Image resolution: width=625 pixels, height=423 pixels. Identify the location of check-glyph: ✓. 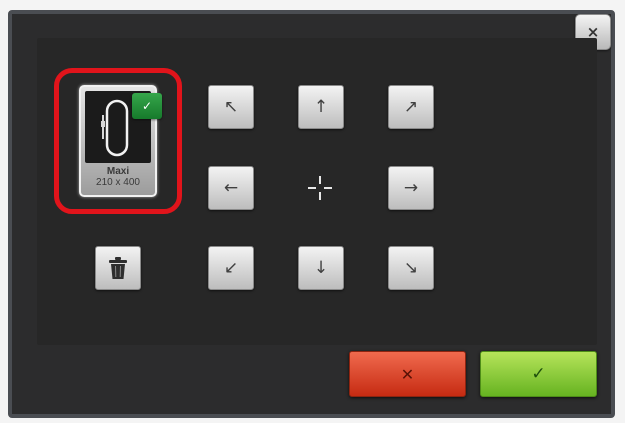
(147, 106).